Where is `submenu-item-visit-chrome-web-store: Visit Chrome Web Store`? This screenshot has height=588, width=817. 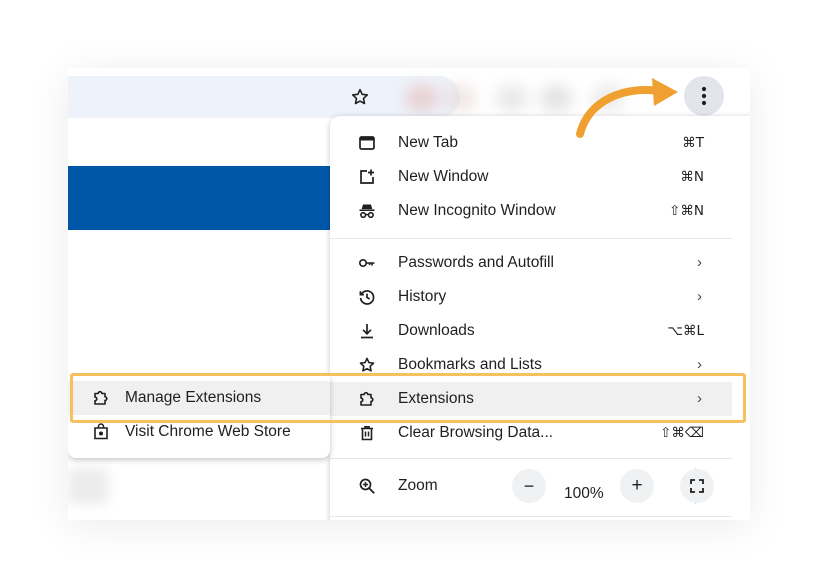
submenu-item-visit-chrome-web-store: Visit Chrome Web Store is located at coordinates (199, 432).